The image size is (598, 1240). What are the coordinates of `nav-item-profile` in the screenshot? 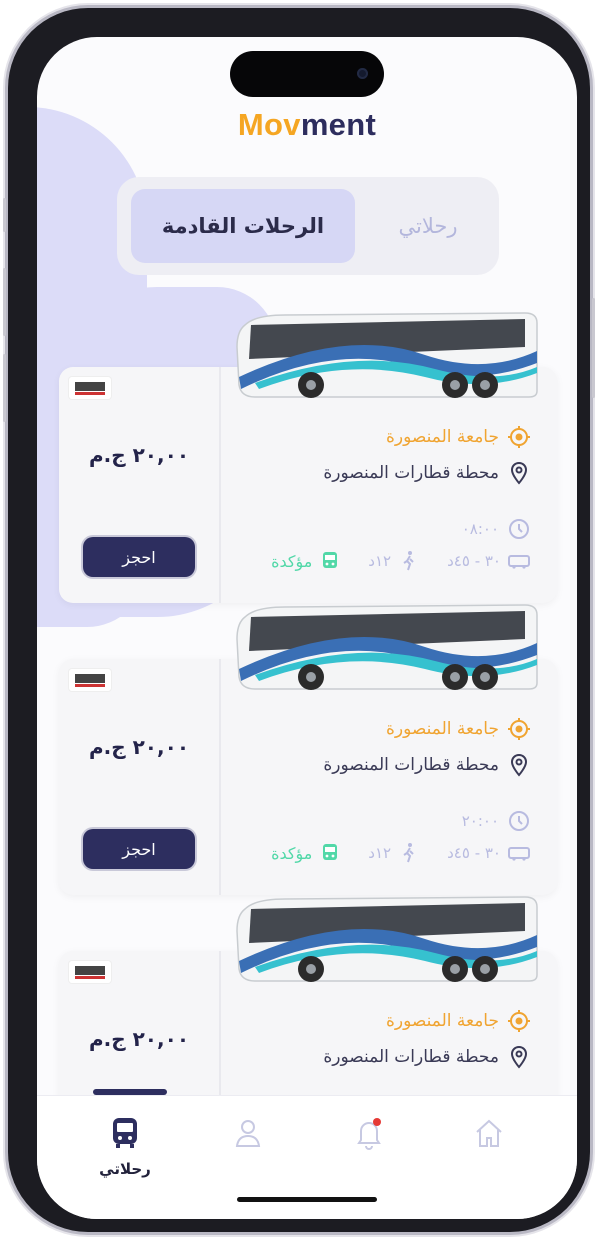 It's located at (248, 1135).